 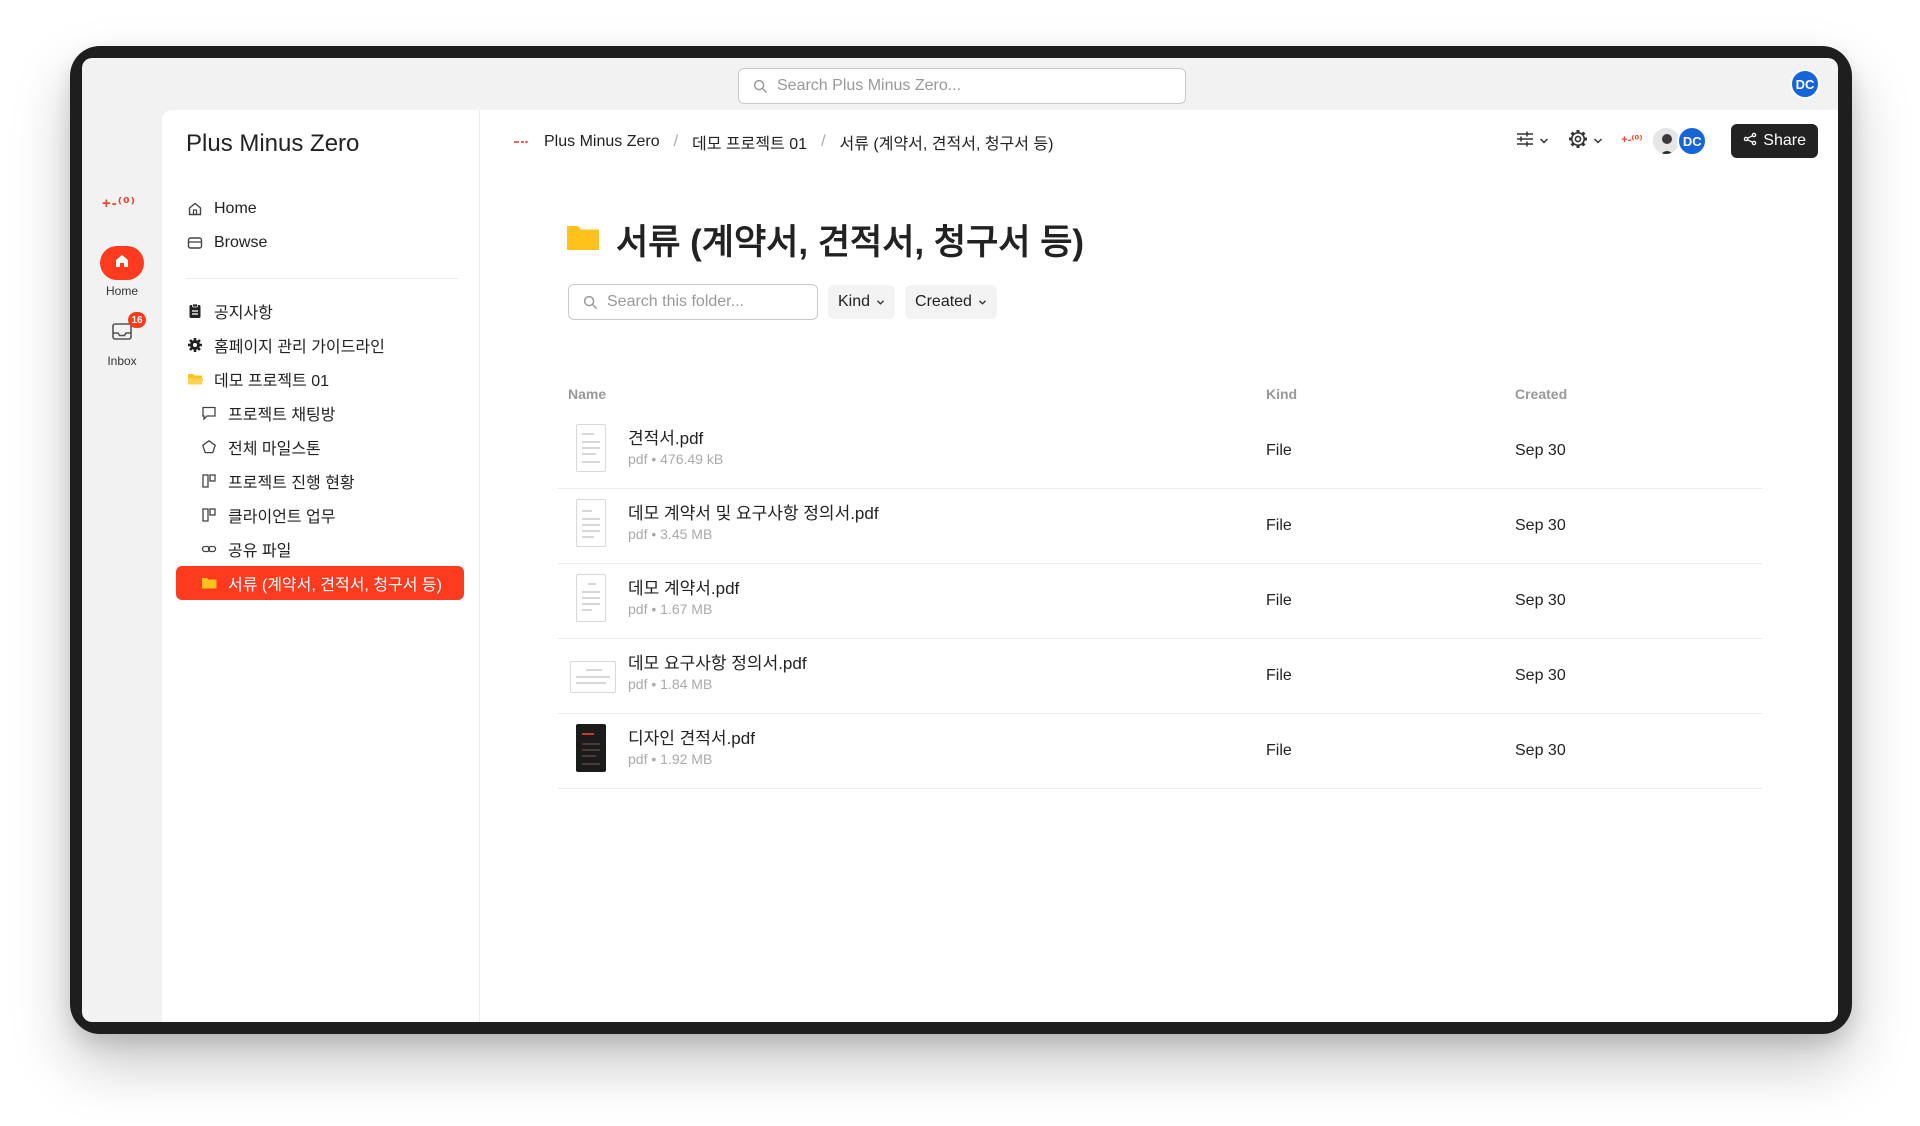 What do you see at coordinates (1160, 751) in the screenshot?
I see `table-row: 디자인 견적서.pdf pdf • 1.92 MB File Sep 30` at bounding box center [1160, 751].